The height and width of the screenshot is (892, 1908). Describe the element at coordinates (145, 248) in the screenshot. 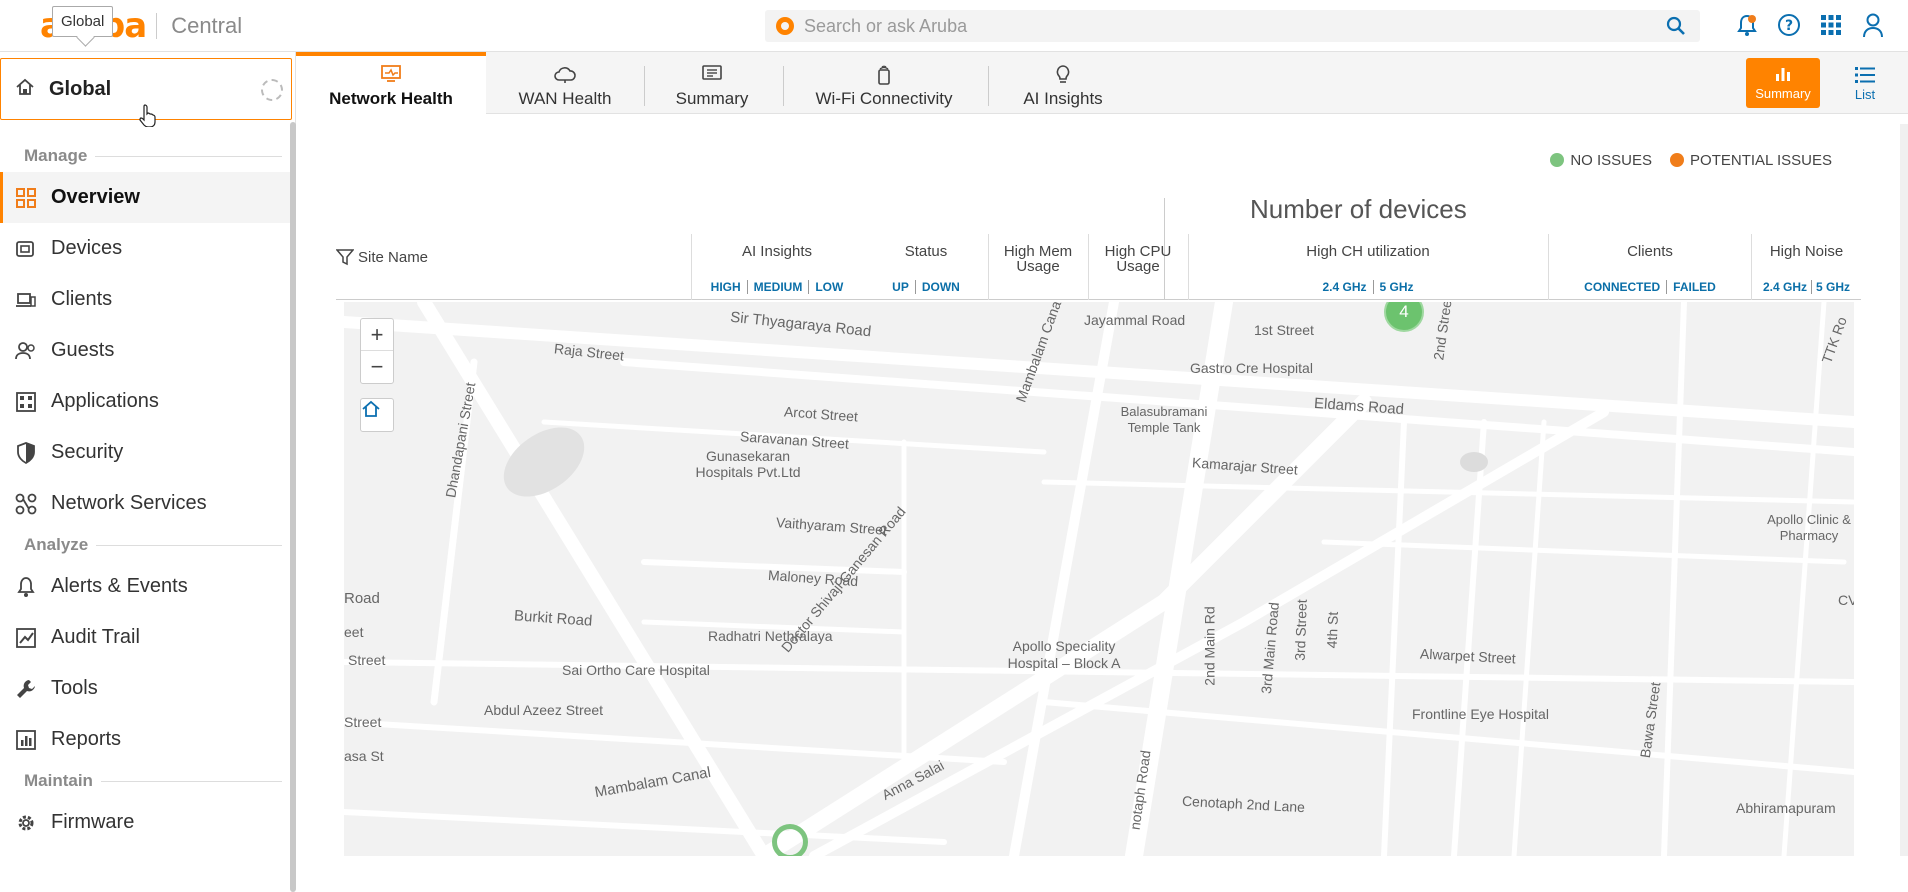

I see `sidebar-item-devices: Devices` at that location.